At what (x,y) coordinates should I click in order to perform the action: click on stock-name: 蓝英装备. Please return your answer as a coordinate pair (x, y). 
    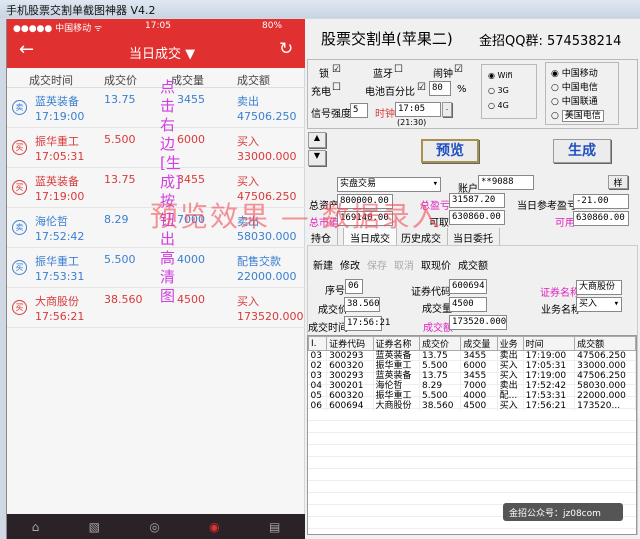
    Looking at the image, I should click on (57, 181).